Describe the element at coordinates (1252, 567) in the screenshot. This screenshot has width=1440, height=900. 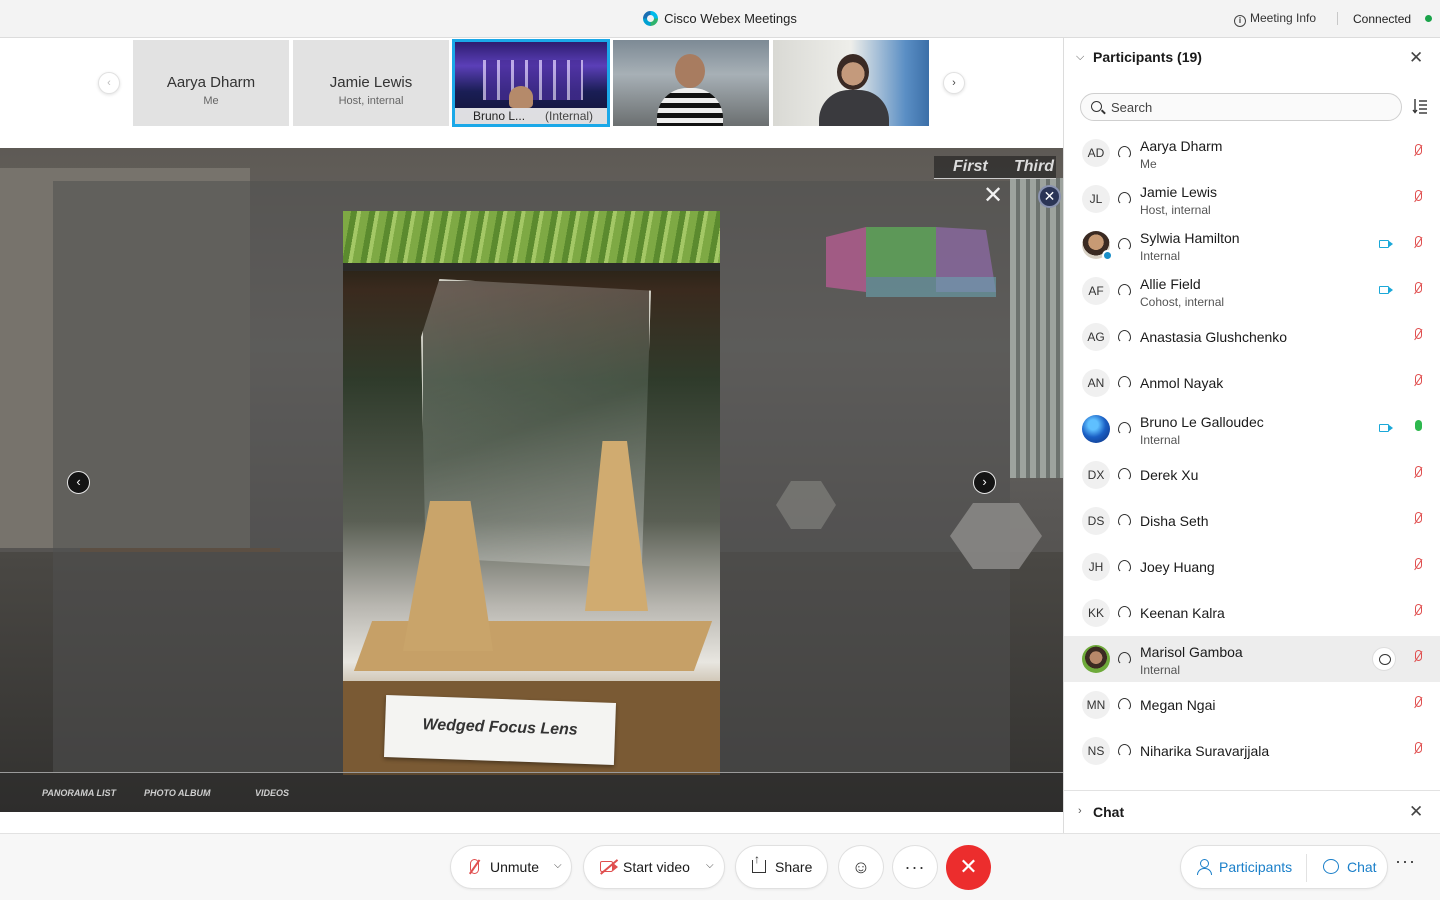
I see `participant-row: JH Joey Huang` at that location.